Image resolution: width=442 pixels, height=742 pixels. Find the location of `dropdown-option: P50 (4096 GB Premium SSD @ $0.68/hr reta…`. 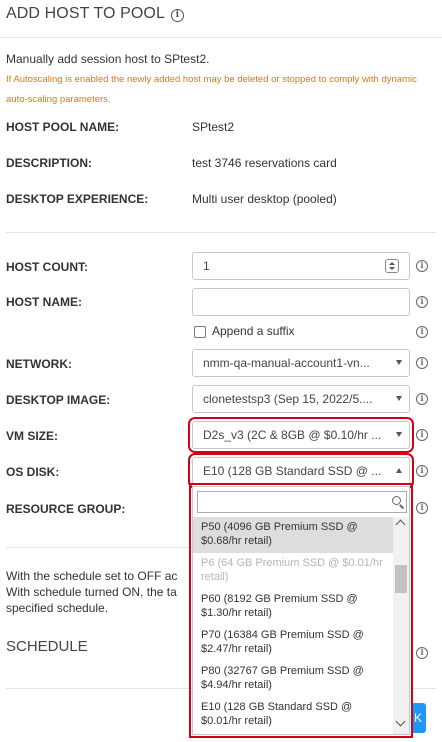

dropdown-option: P50 (4096 GB Premium SSD @ $0.68/hr reta… is located at coordinates (293, 535).